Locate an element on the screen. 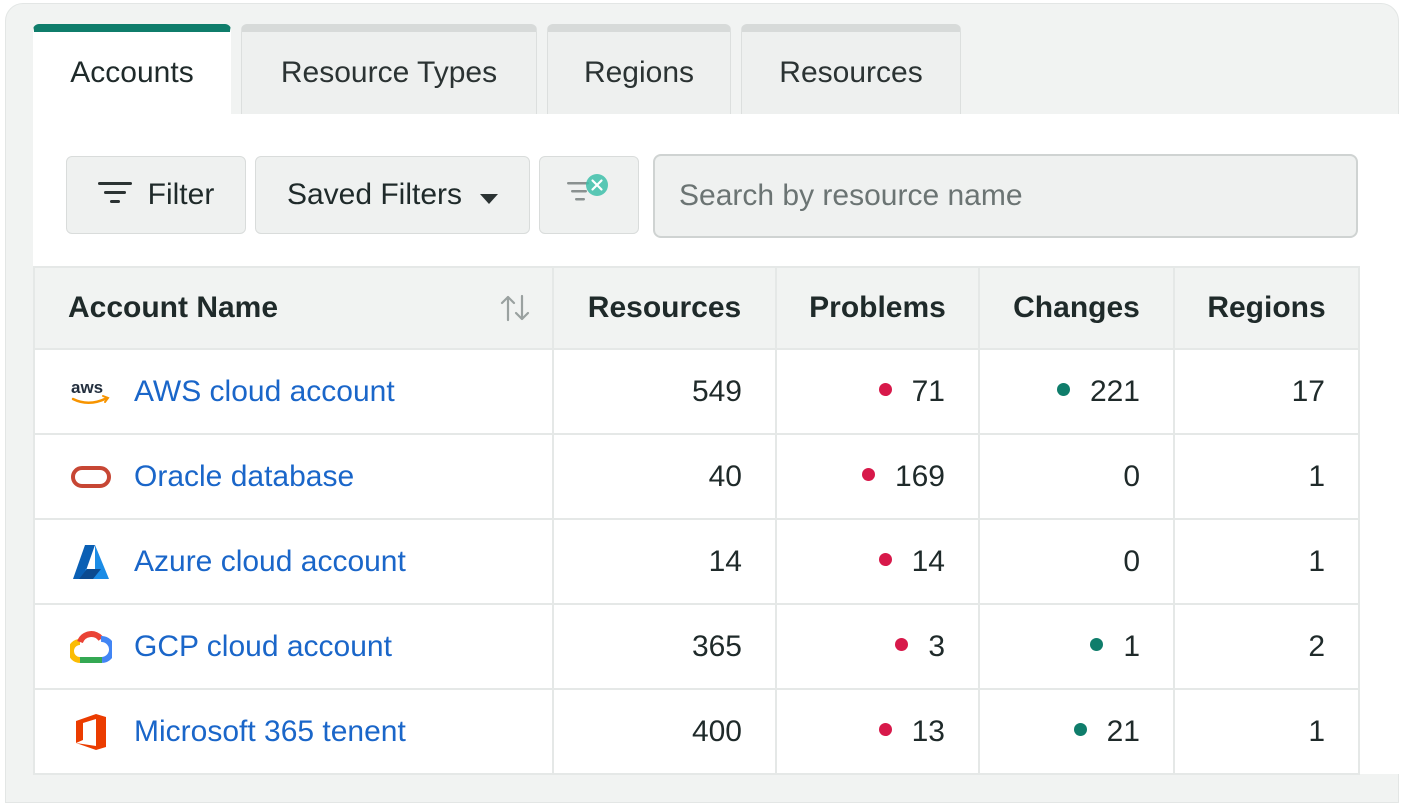  changes-value: 221 is located at coordinates (1114, 391).